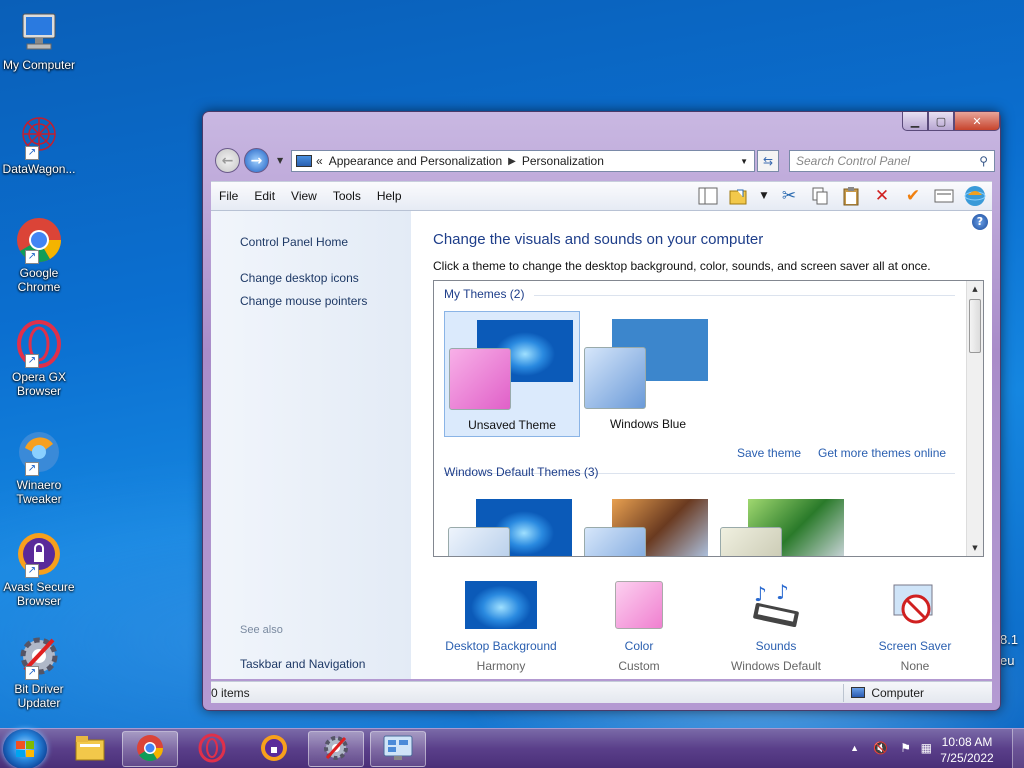 Image resolution: width=1024 pixels, height=768 pixels. Describe the element at coordinates (768, 161) in the screenshot. I see `refresh-button: ⇆` at that location.